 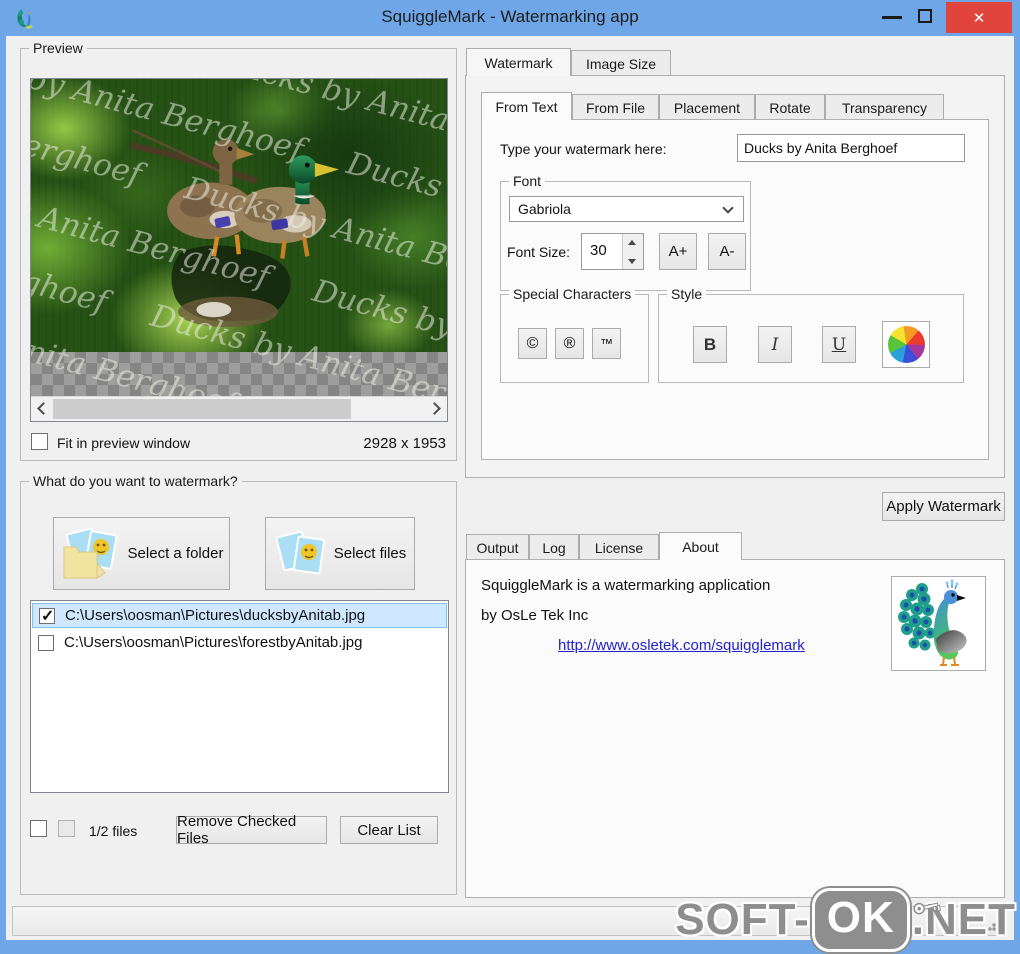 I want to click on style-group-label: Style, so click(x=687, y=294).